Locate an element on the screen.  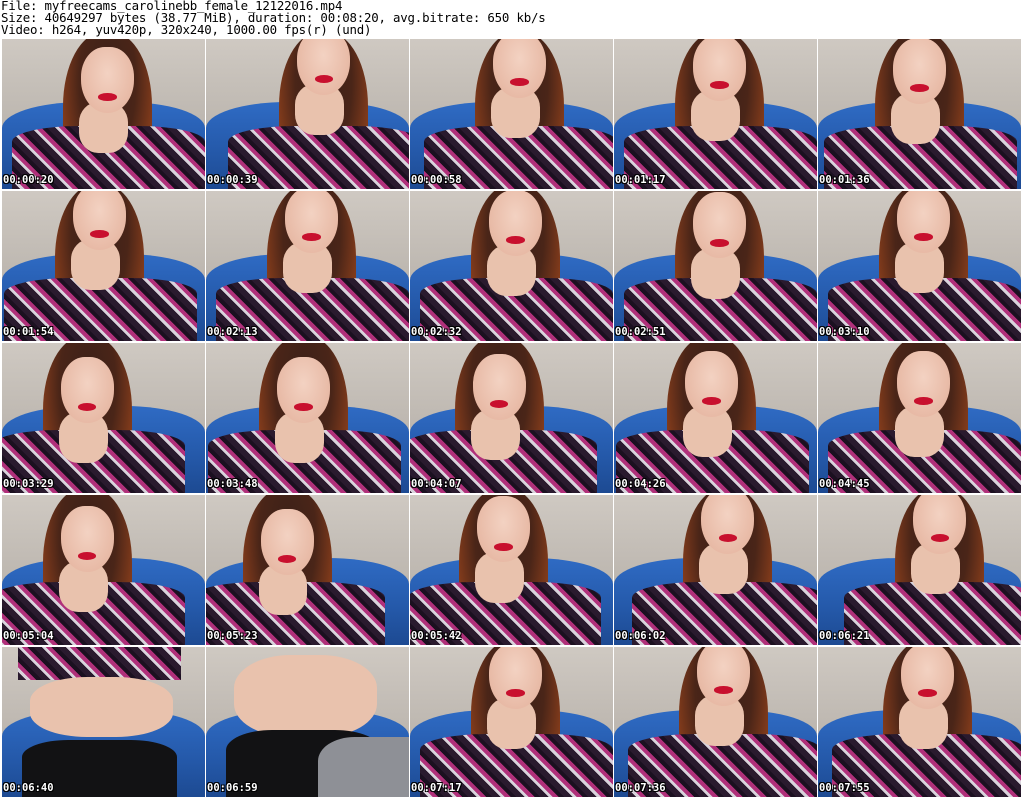
thumbnail-frame: 00:03:10 is located at coordinates (919, 266).